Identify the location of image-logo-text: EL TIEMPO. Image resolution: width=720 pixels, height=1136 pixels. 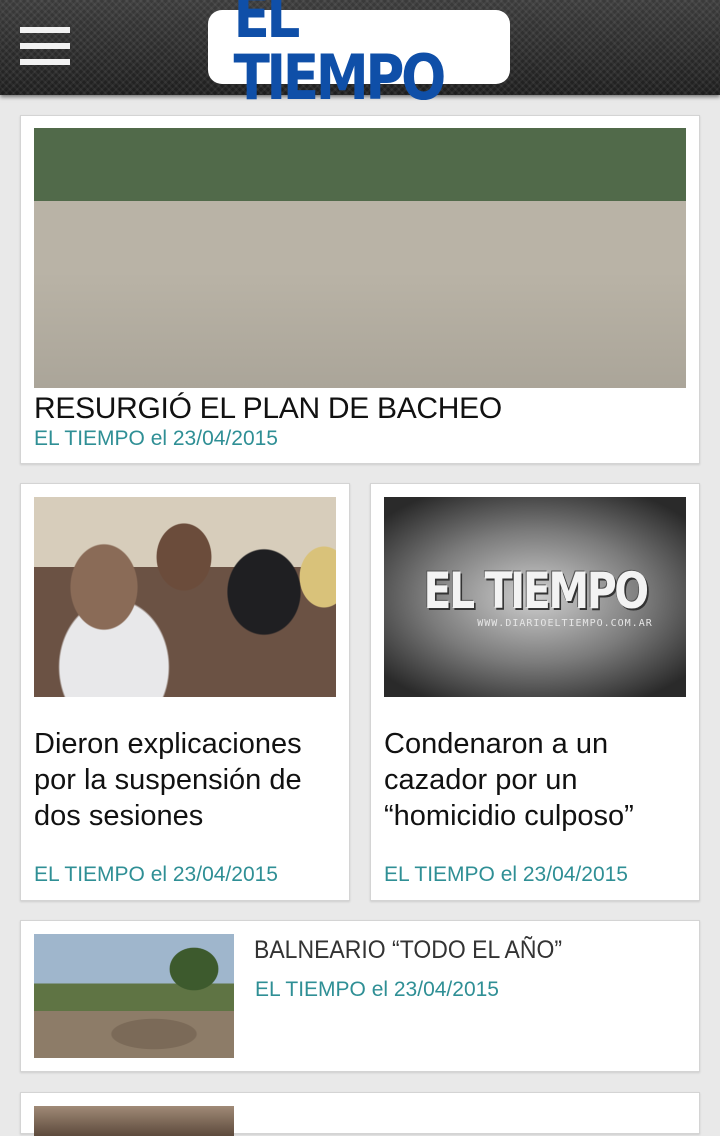
(536, 590).